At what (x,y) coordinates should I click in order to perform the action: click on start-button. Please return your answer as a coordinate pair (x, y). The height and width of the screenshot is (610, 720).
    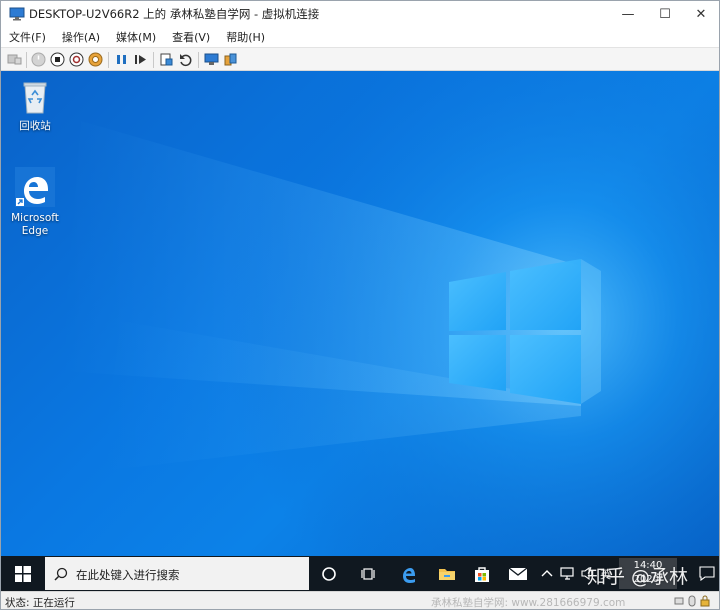
    Looking at the image, I should click on (23, 573).